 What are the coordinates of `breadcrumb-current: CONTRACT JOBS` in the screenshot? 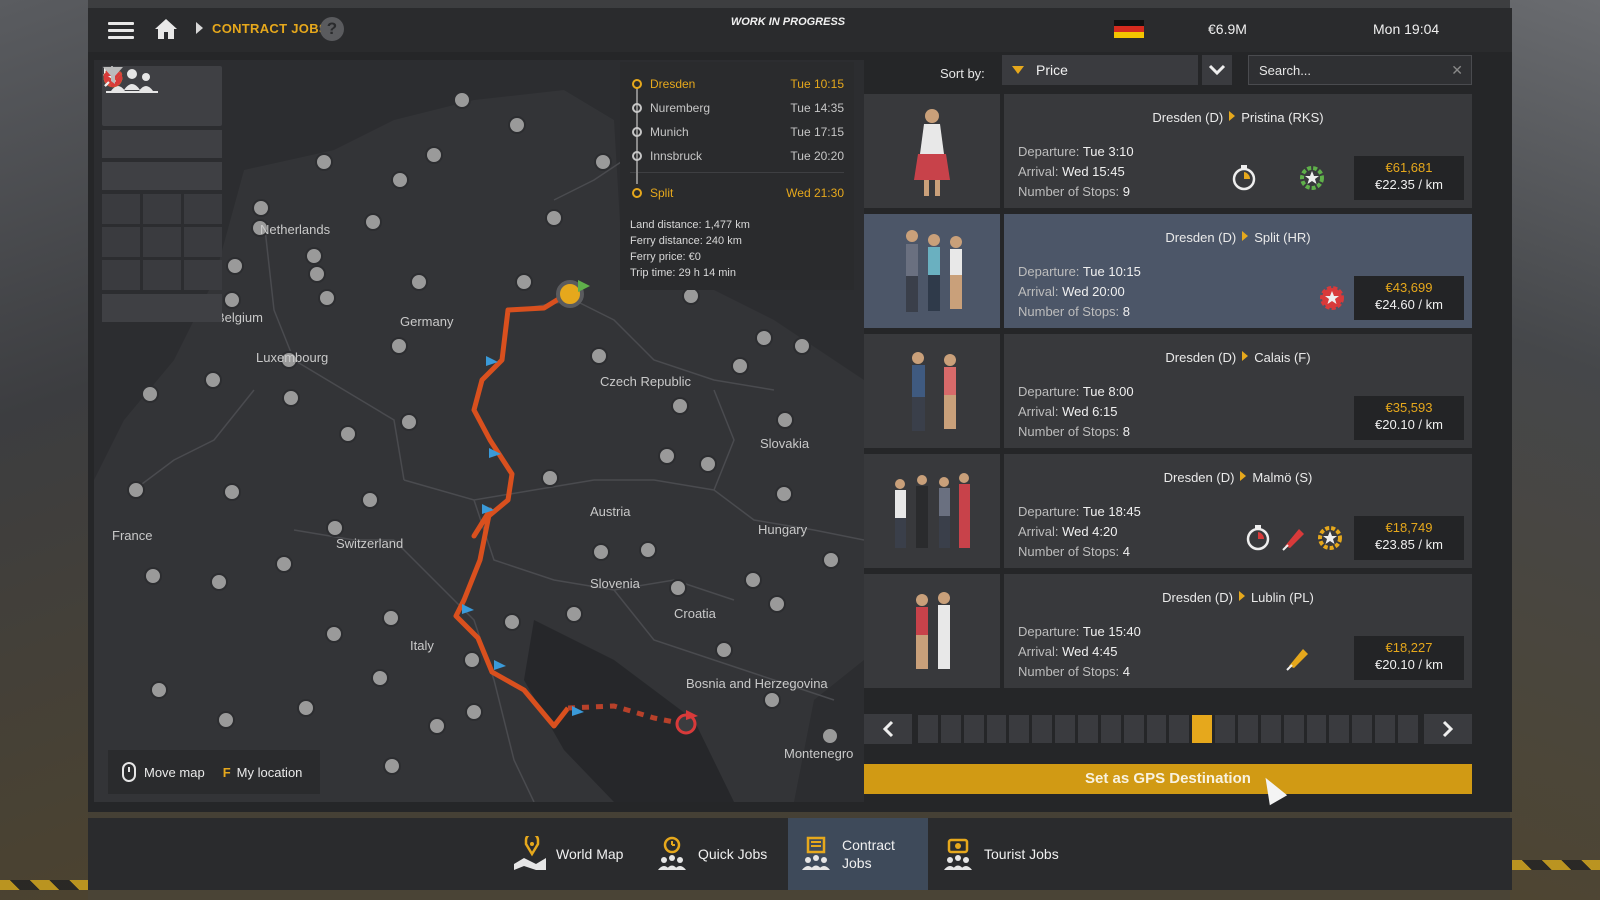 It's located at (270, 28).